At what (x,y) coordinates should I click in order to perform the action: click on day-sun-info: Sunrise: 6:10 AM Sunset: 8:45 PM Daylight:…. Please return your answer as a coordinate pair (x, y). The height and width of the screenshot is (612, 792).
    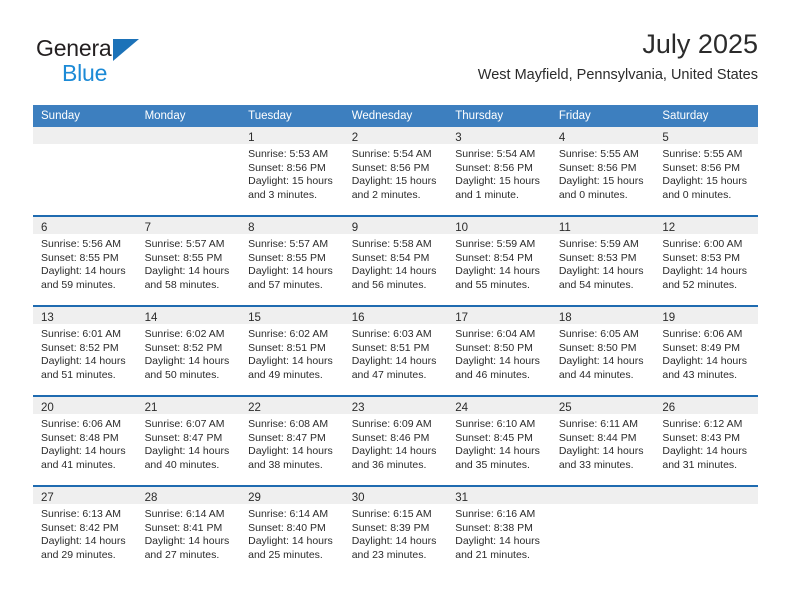
    Looking at the image, I should click on (499, 443).